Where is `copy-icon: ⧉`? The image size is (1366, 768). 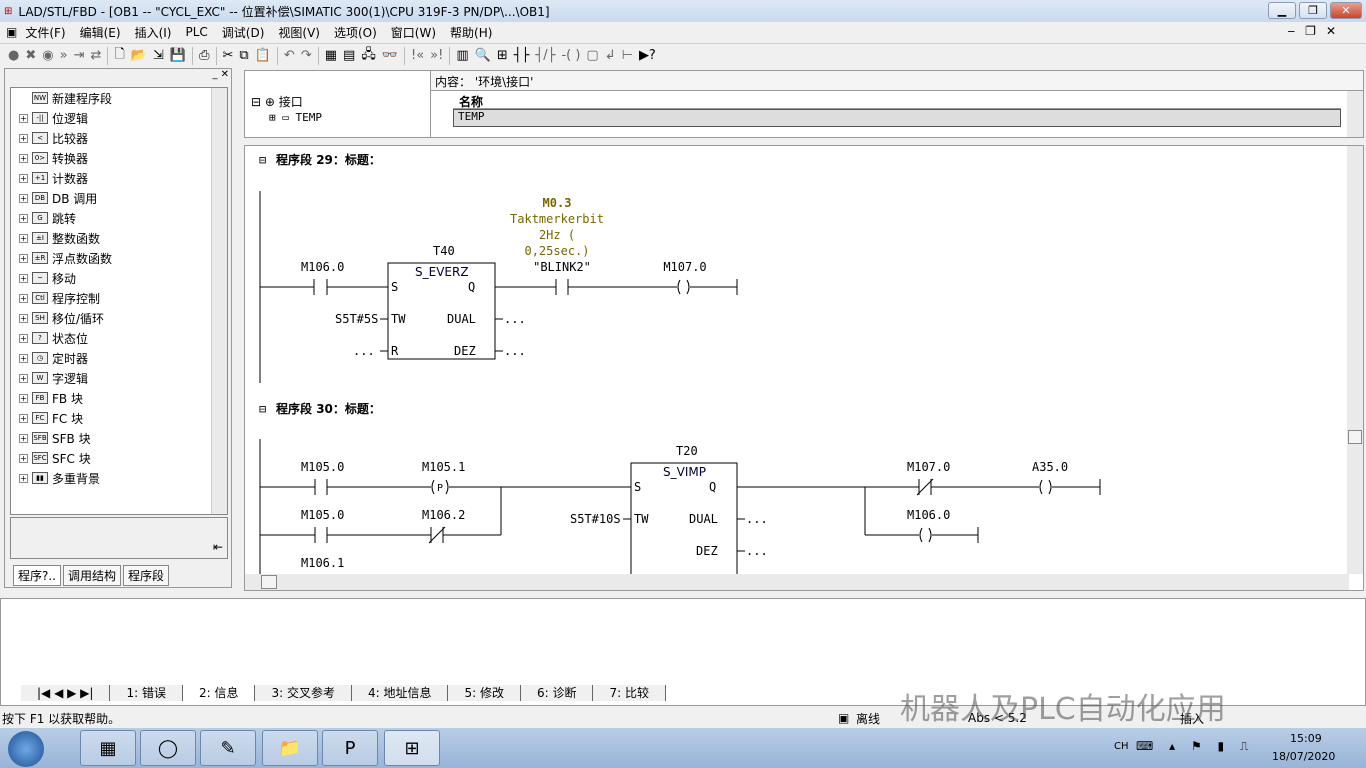 copy-icon: ⧉ is located at coordinates (243, 55).